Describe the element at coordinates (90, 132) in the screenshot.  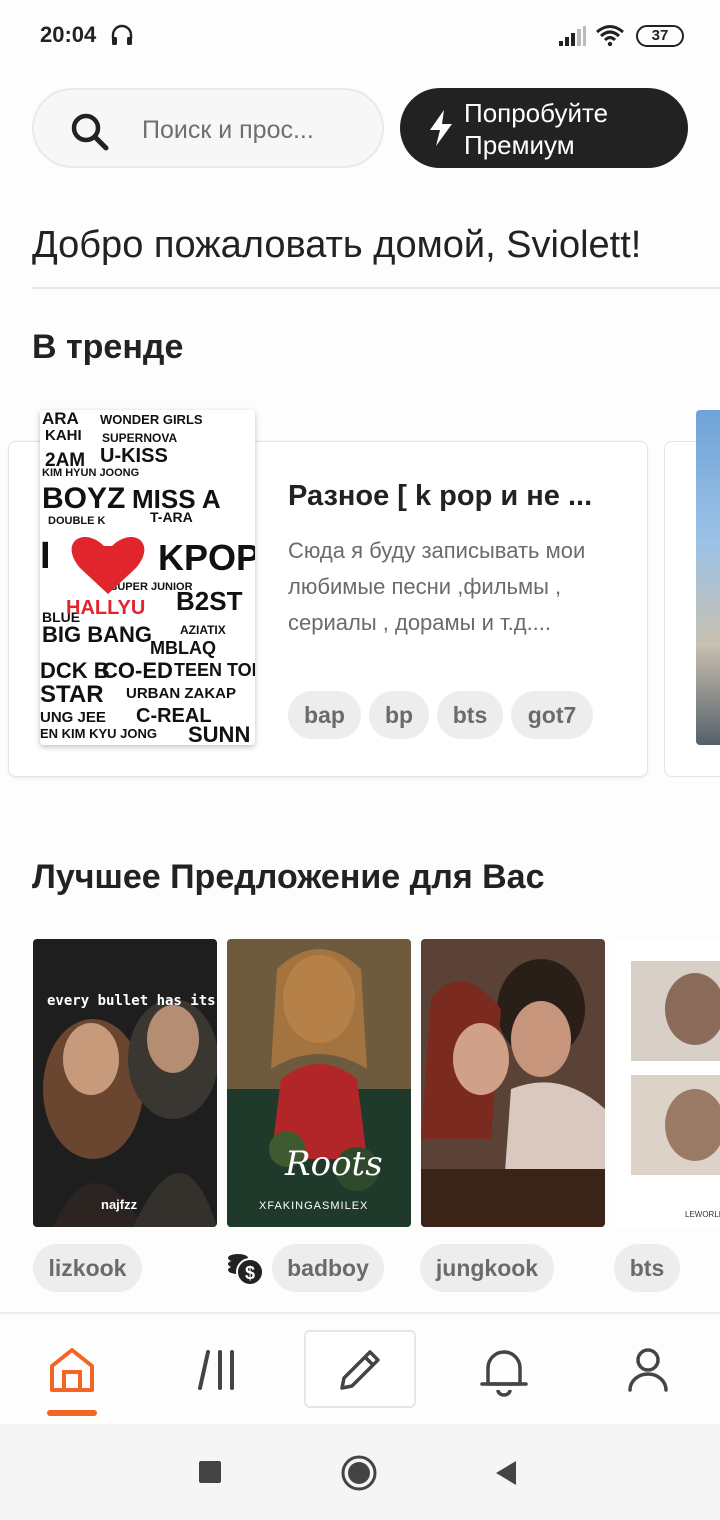
I see `search-icon` at that location.